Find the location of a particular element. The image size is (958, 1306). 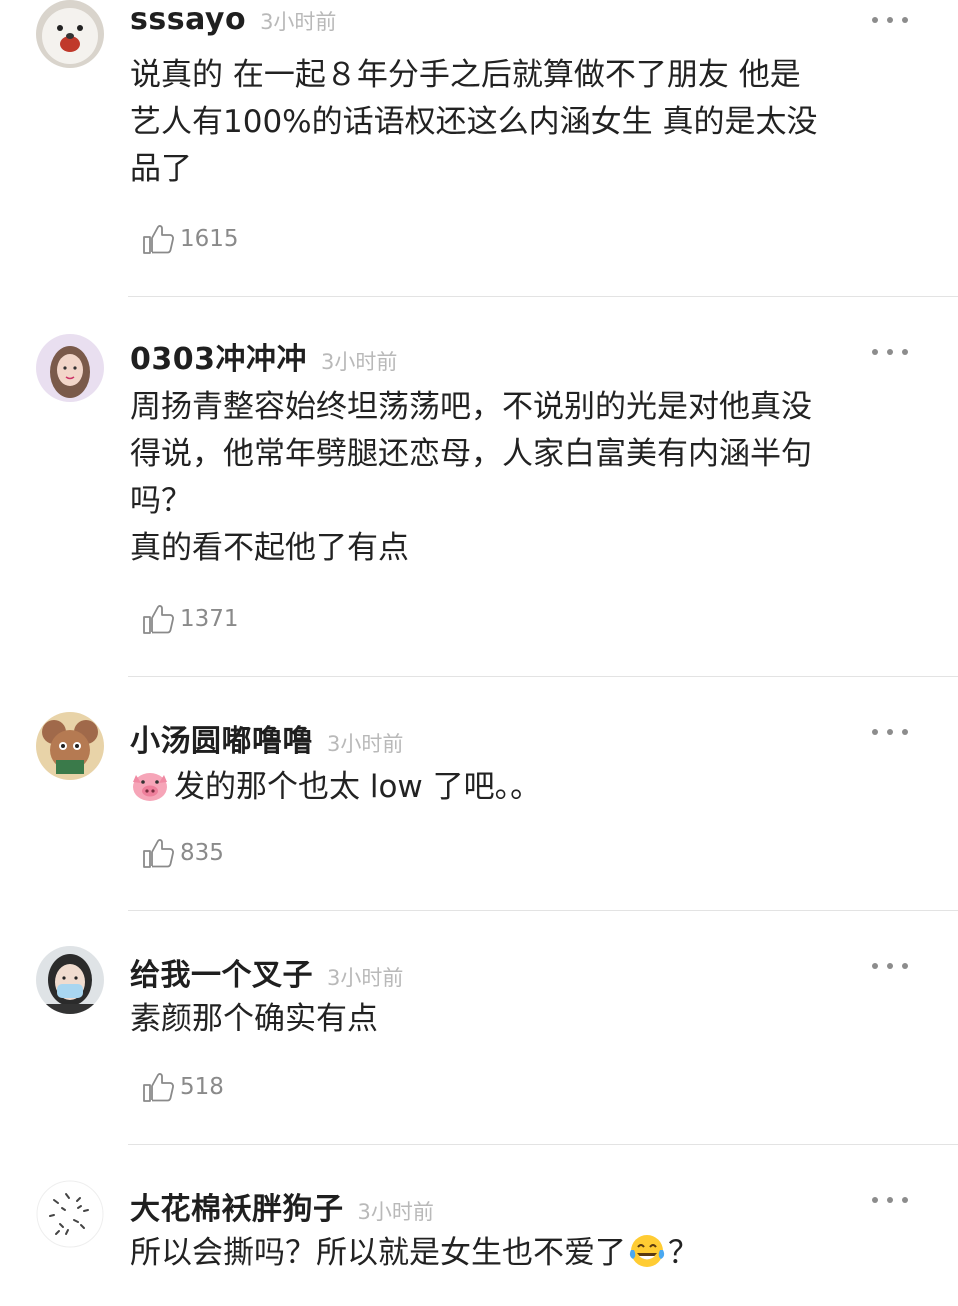

comment-text: 所以会撕吗？所以就是女生也不爱了？ is located at coordinates (525, 1256).